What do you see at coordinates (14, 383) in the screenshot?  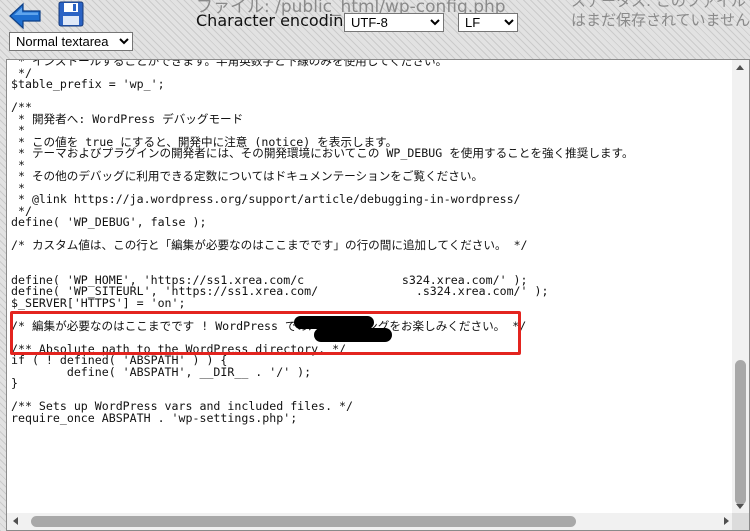 I see `code-line: }` at bounding box center [14, 383].